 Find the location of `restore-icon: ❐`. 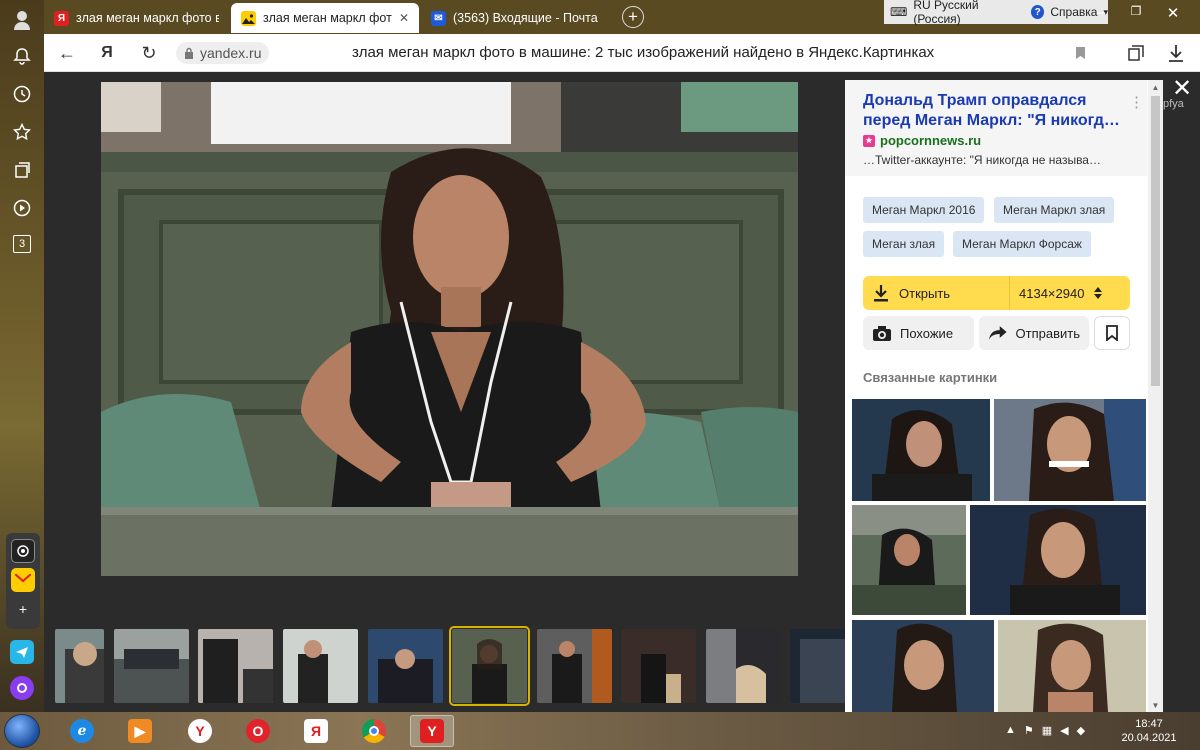

restore-icon: ❐ is located at coordinates (1136, 11).